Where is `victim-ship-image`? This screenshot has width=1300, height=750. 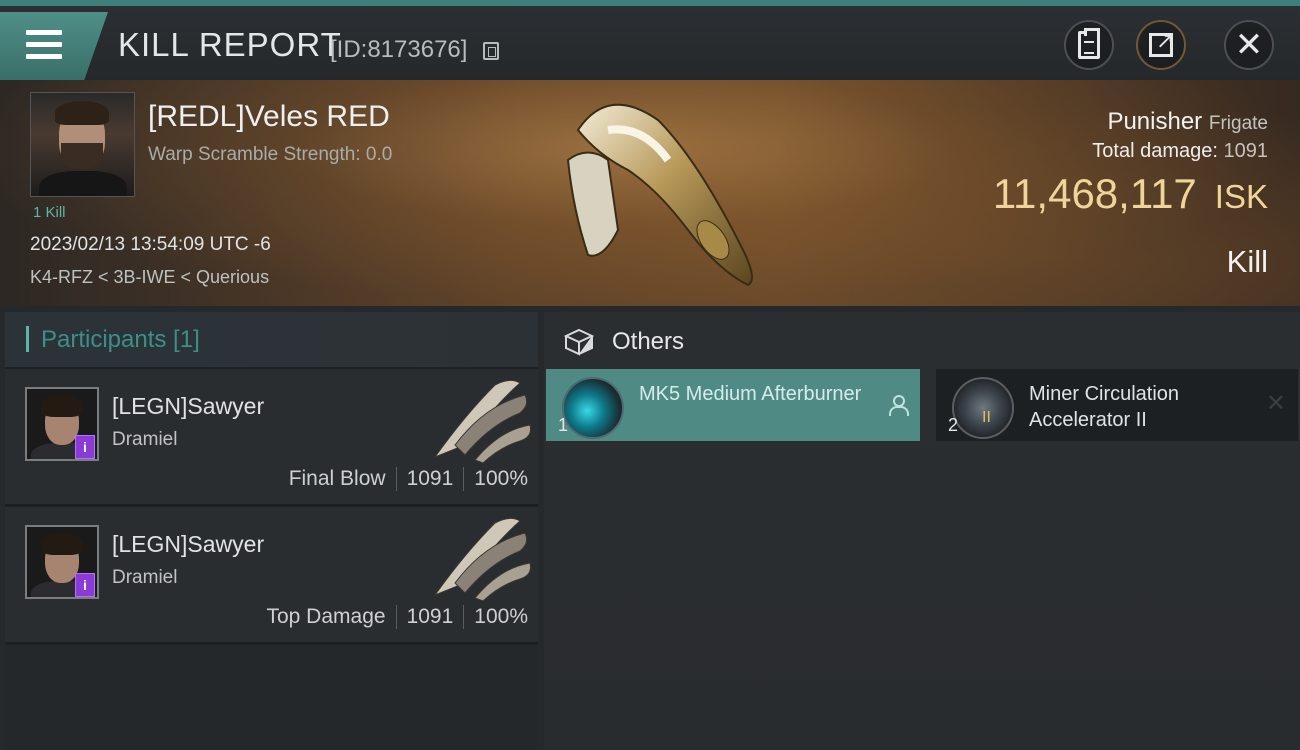 victim-ship-image is located at coordinates (659, 195).